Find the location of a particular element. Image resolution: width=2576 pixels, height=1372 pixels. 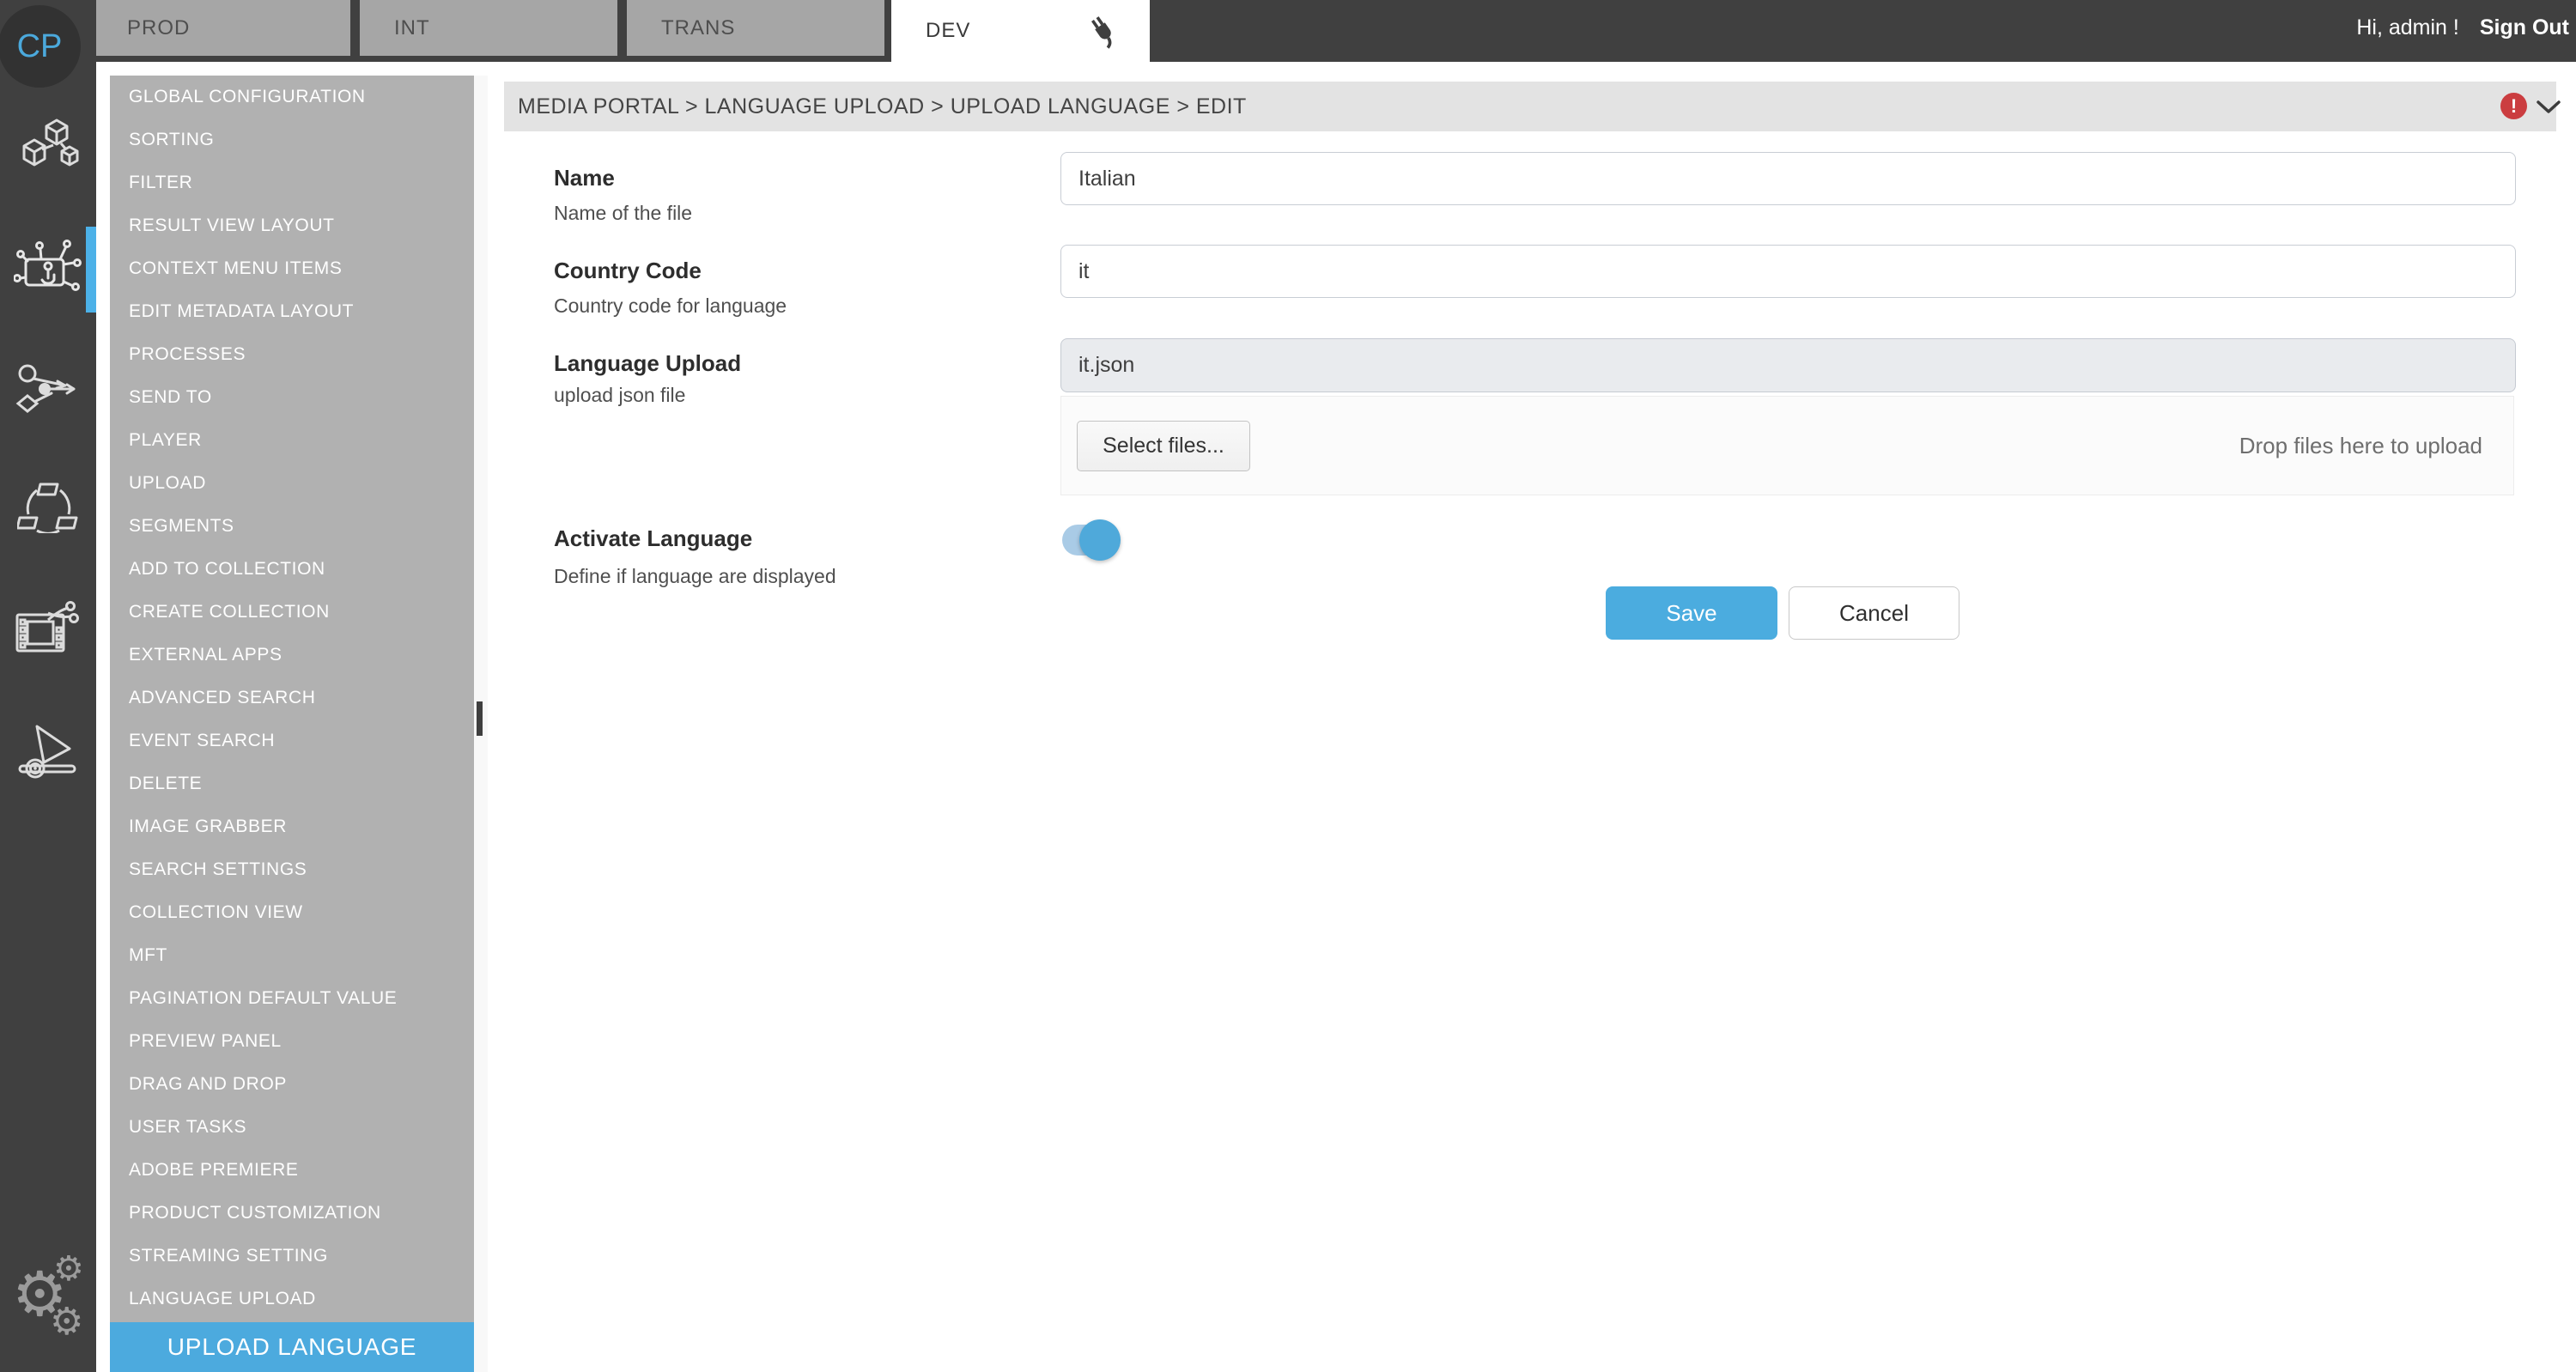

sidebar-item: USER TASKS is located at coordinates (292, 1127).